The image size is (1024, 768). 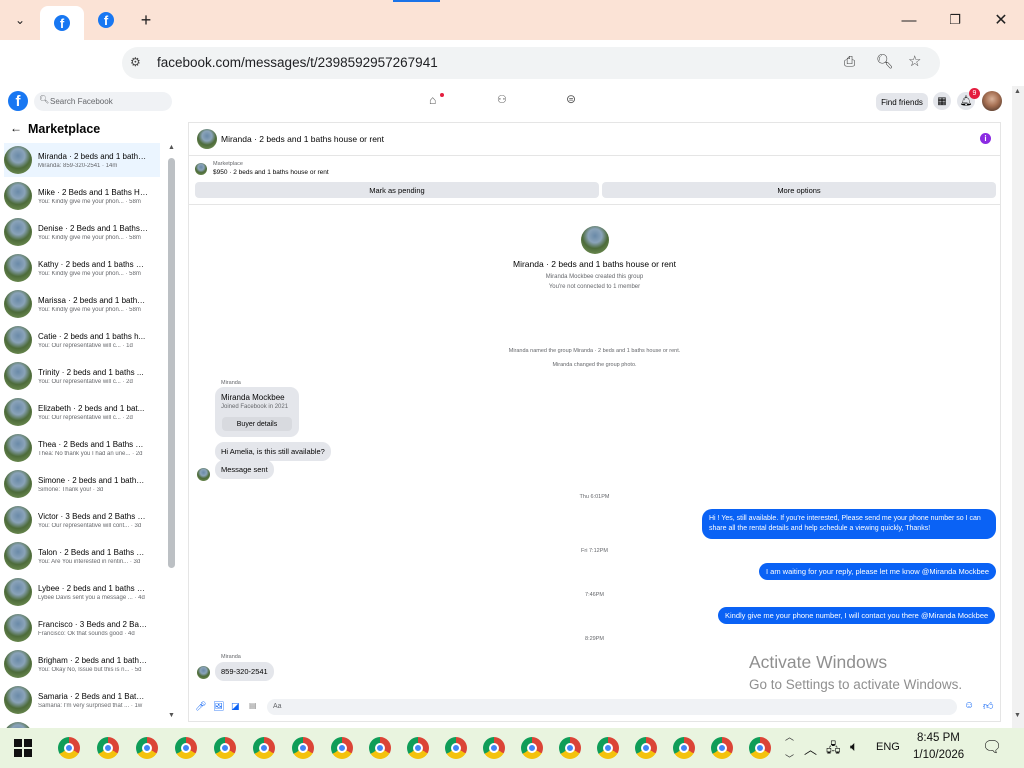 What do you see at coordinates (103, 101) in the screenshot?
I see `search-input: 🔍︎ Search Facebook` at bounding box center [103, 101].